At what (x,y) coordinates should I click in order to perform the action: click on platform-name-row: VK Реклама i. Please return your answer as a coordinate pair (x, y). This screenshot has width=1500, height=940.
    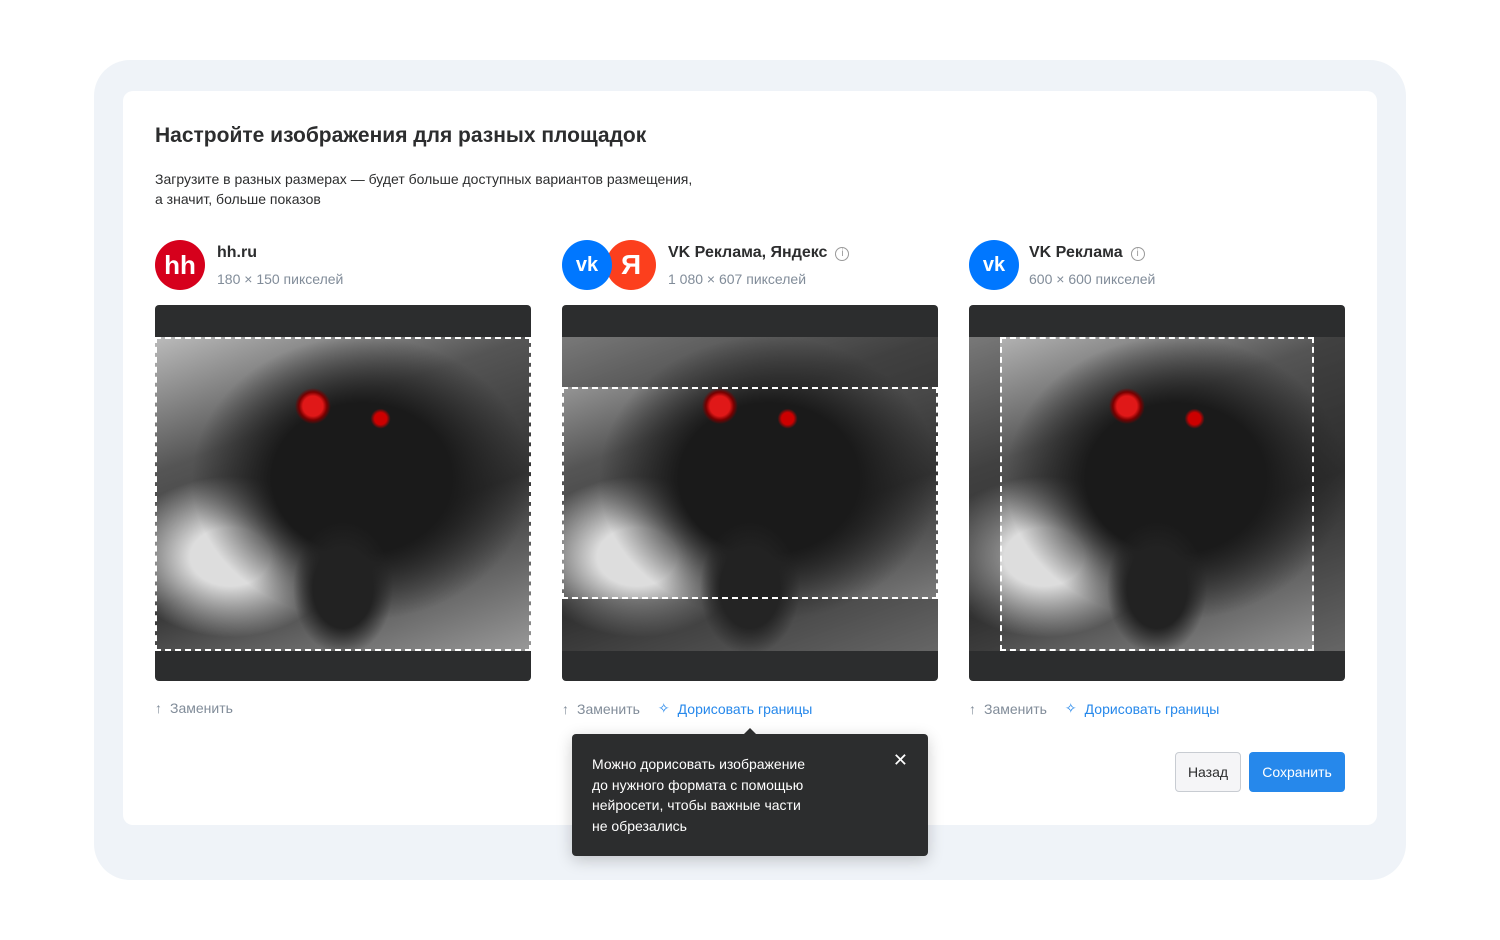
    Looking at the image, I should click on (1087, 253).